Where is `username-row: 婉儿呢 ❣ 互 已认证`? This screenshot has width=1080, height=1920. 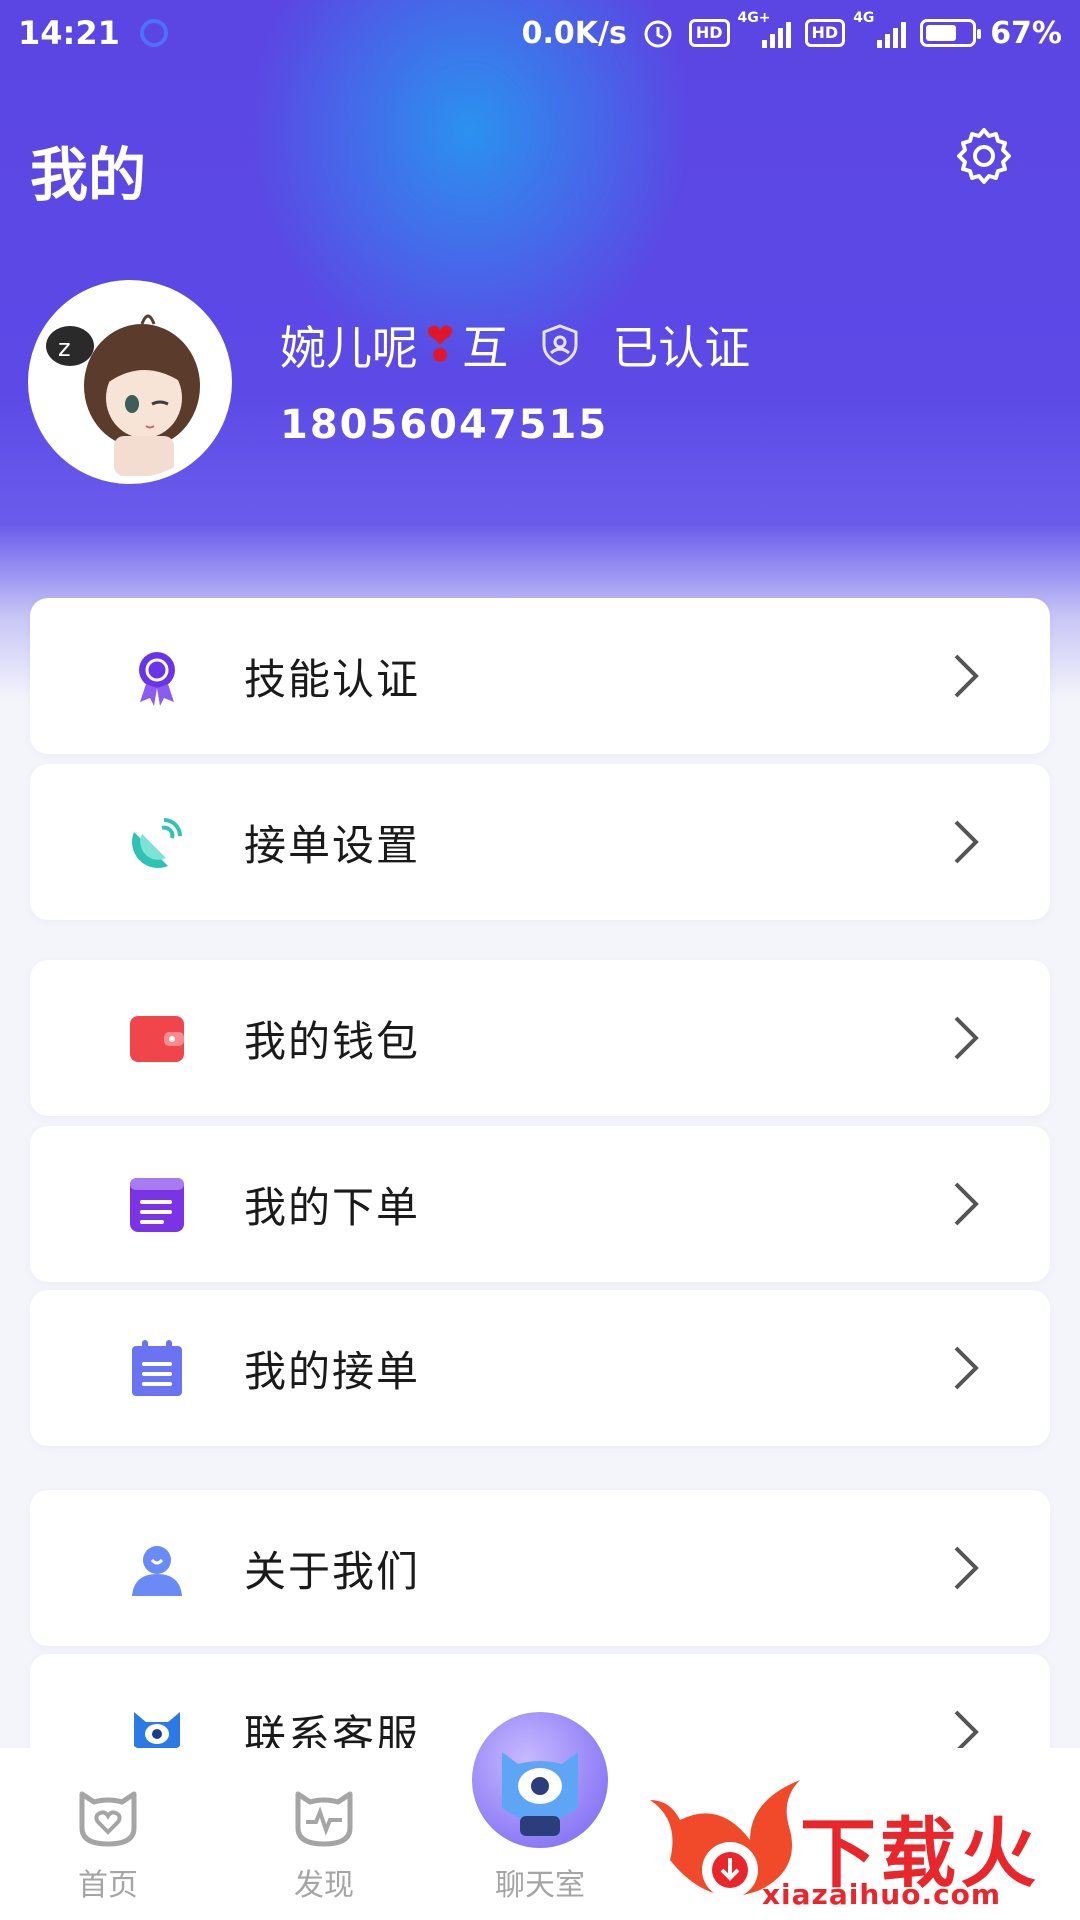
username-row: 婉儿呢 ❣ 互 已认证 is located at coordinates (515, 345).